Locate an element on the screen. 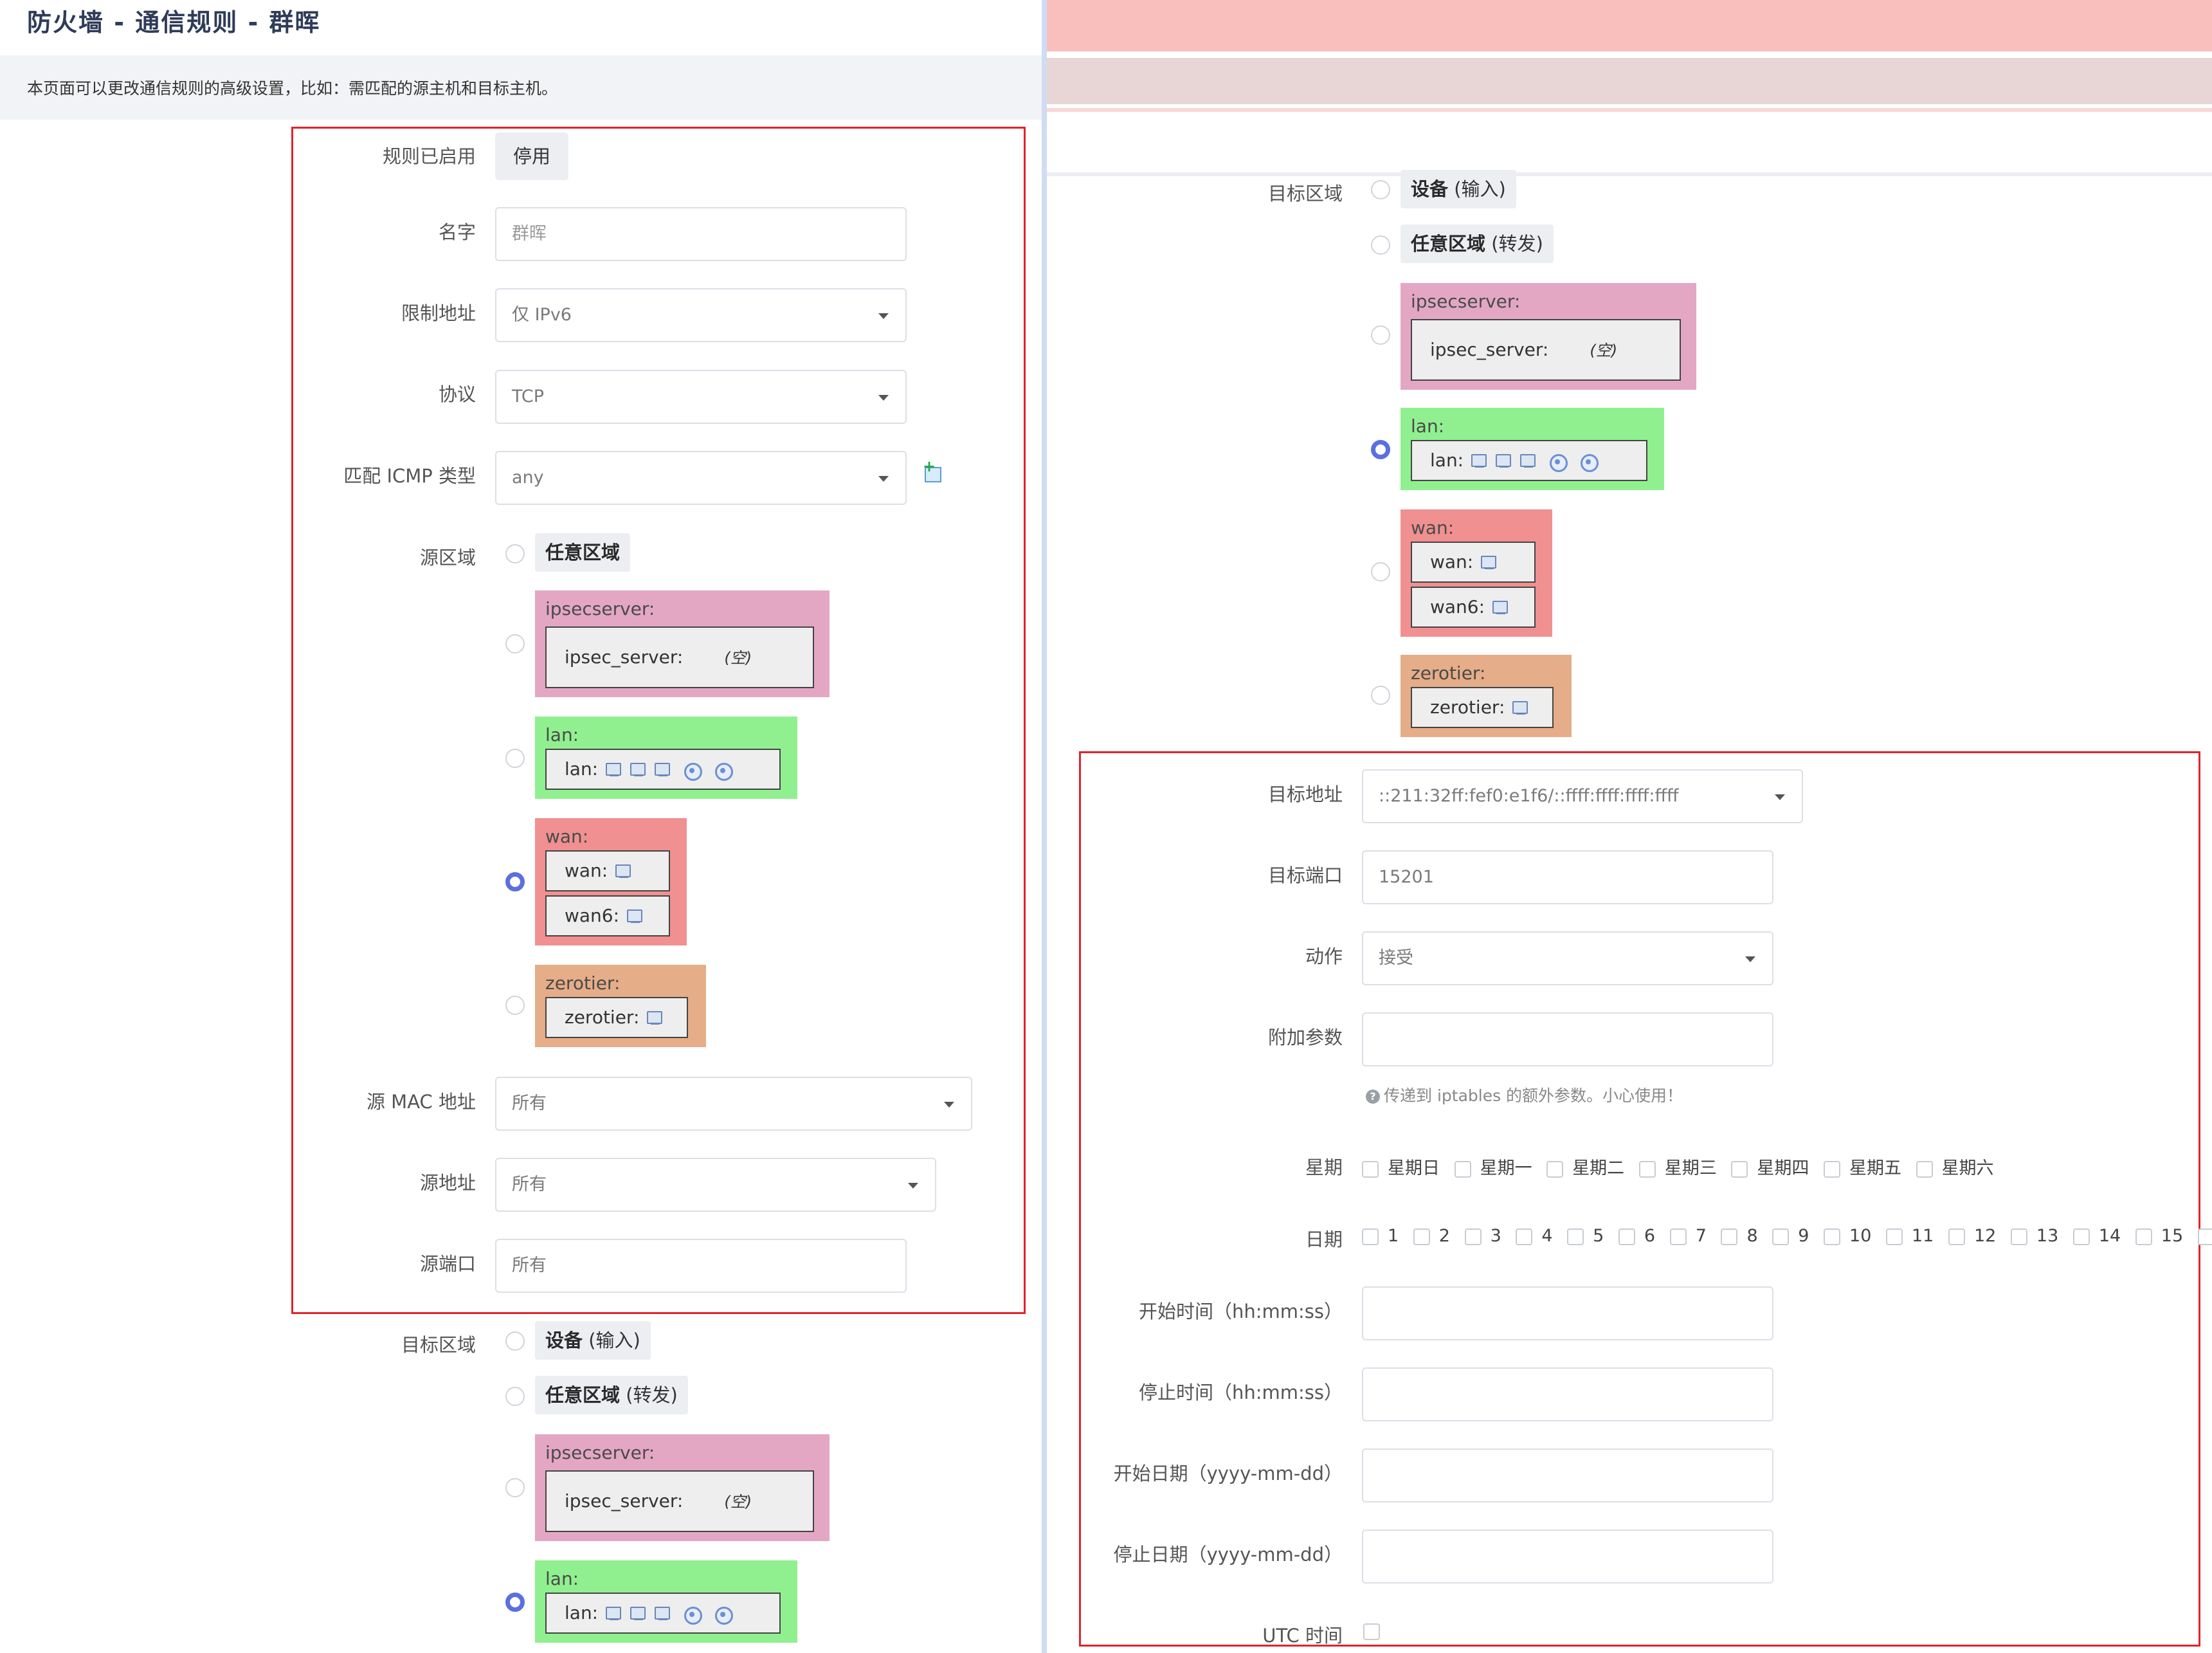  weekday-item: 星期三 is located at coordinates (1677, 1166).